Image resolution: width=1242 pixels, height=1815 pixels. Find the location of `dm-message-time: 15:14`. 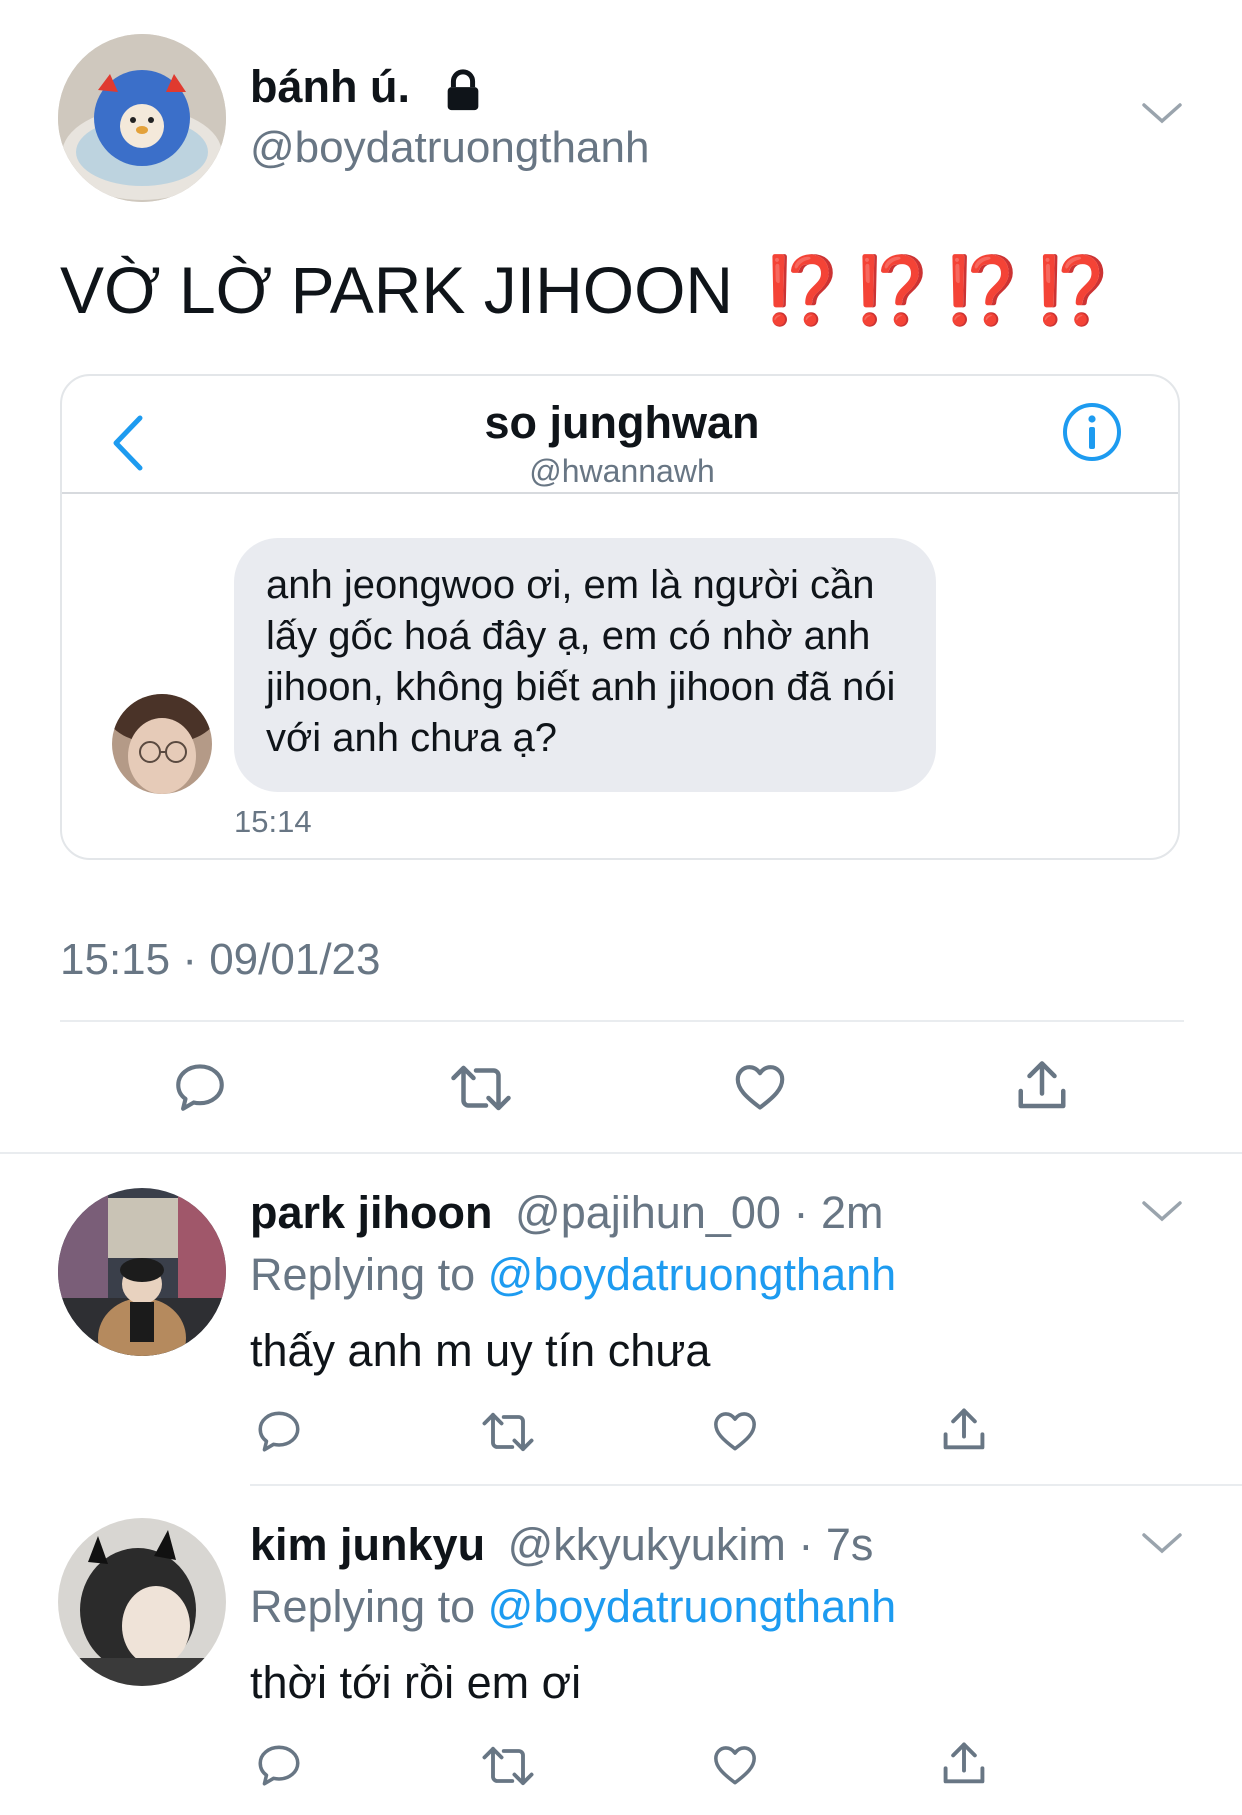

dm-message-time: 15:14 is located at coordinates (273, 821).